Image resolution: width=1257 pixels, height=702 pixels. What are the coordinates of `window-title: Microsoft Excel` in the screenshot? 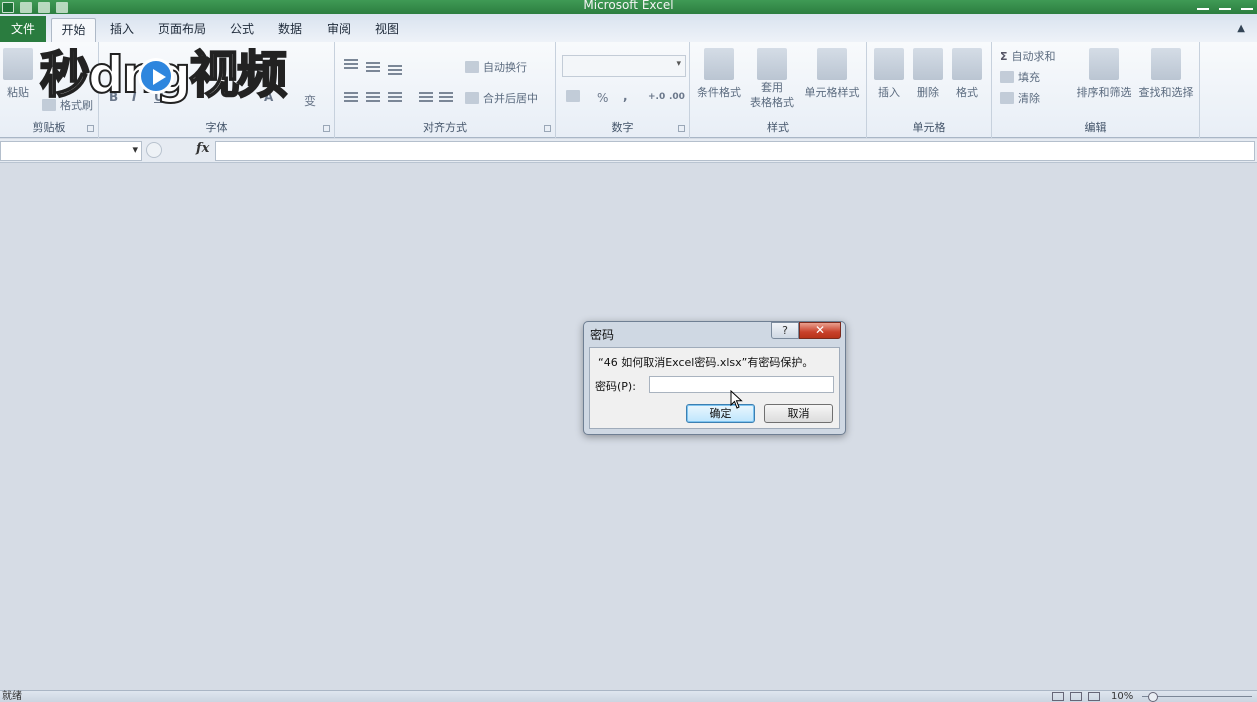 It's located at (628, 6).